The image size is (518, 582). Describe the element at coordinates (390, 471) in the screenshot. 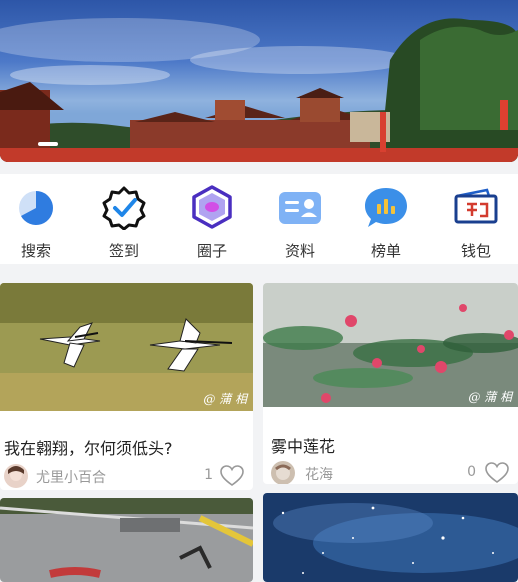

I see `post-footer: 花海 0` at that location.